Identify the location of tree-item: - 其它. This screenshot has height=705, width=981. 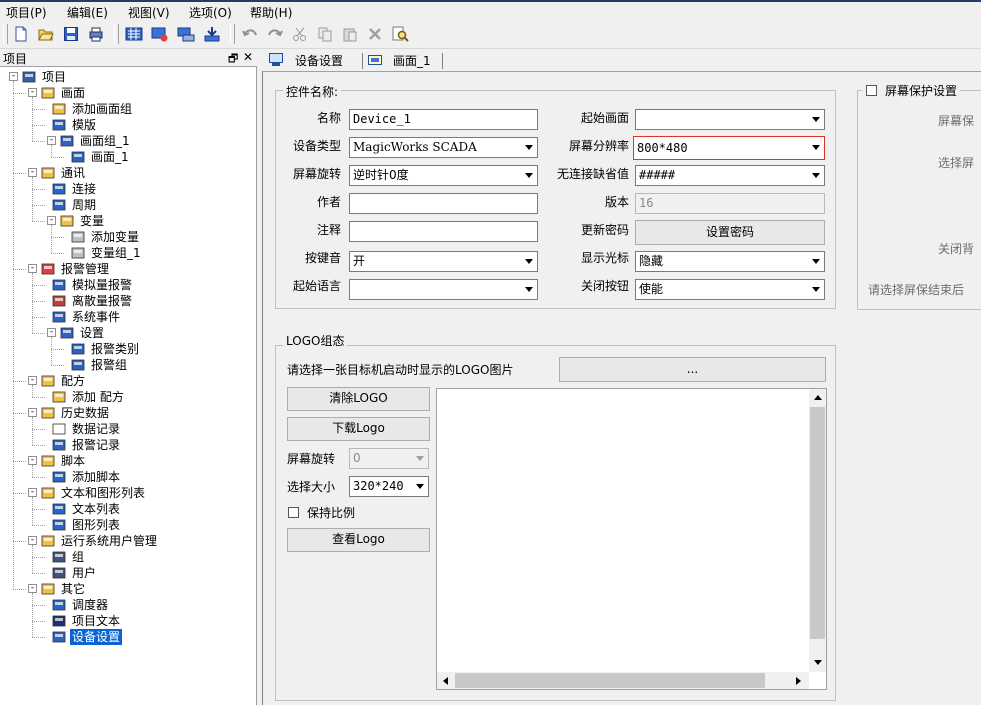
(128, 589).